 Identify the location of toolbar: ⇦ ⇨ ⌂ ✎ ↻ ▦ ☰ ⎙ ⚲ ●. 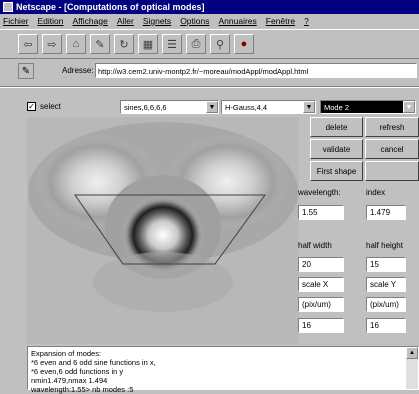
(209, 44).